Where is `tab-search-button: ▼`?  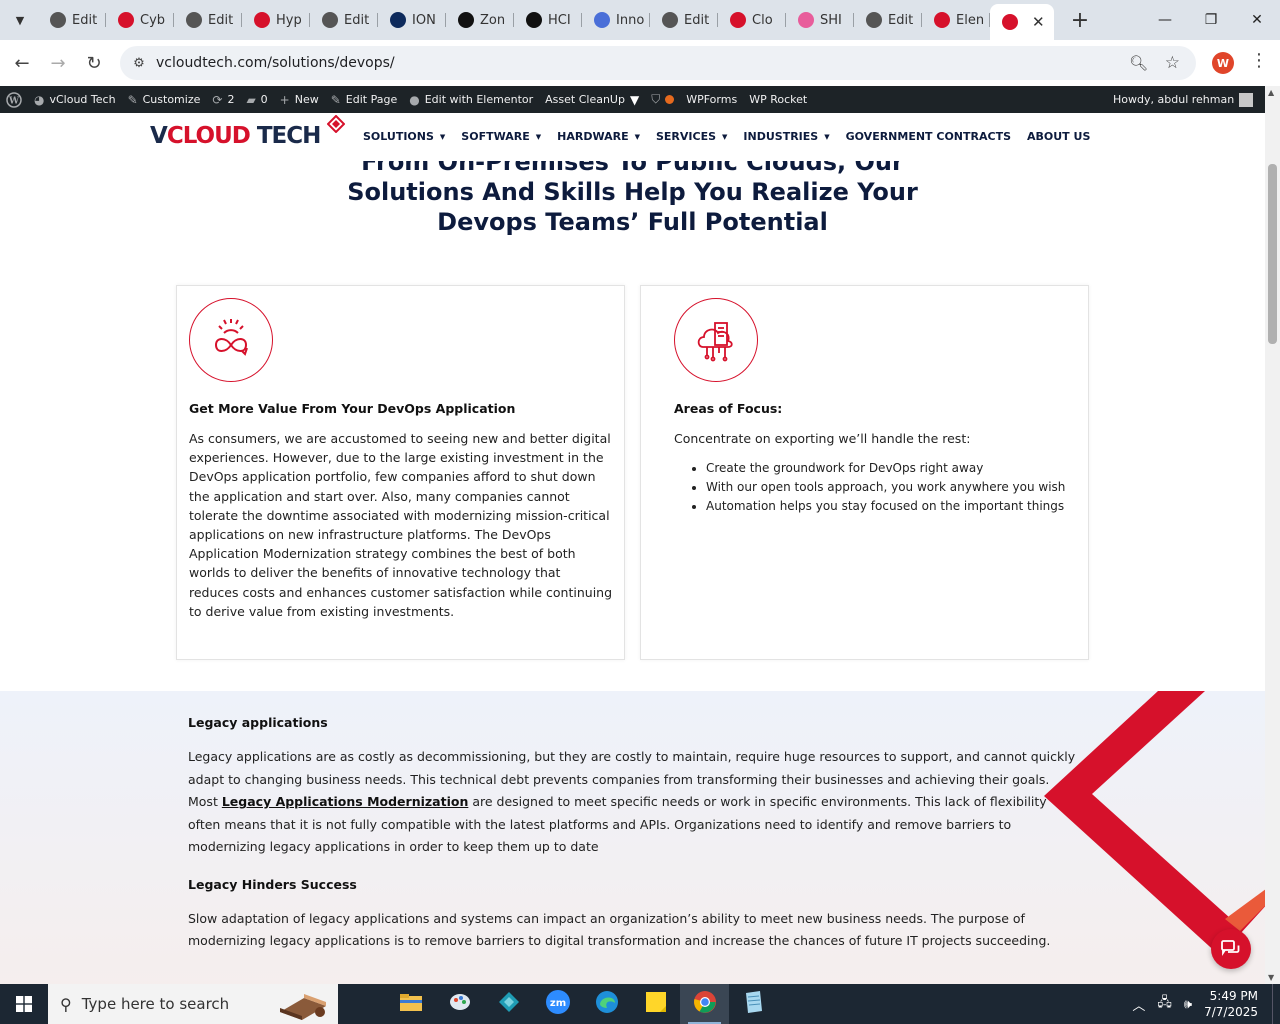
tab-search-button: ▼ is located at coordinates (20, 20).